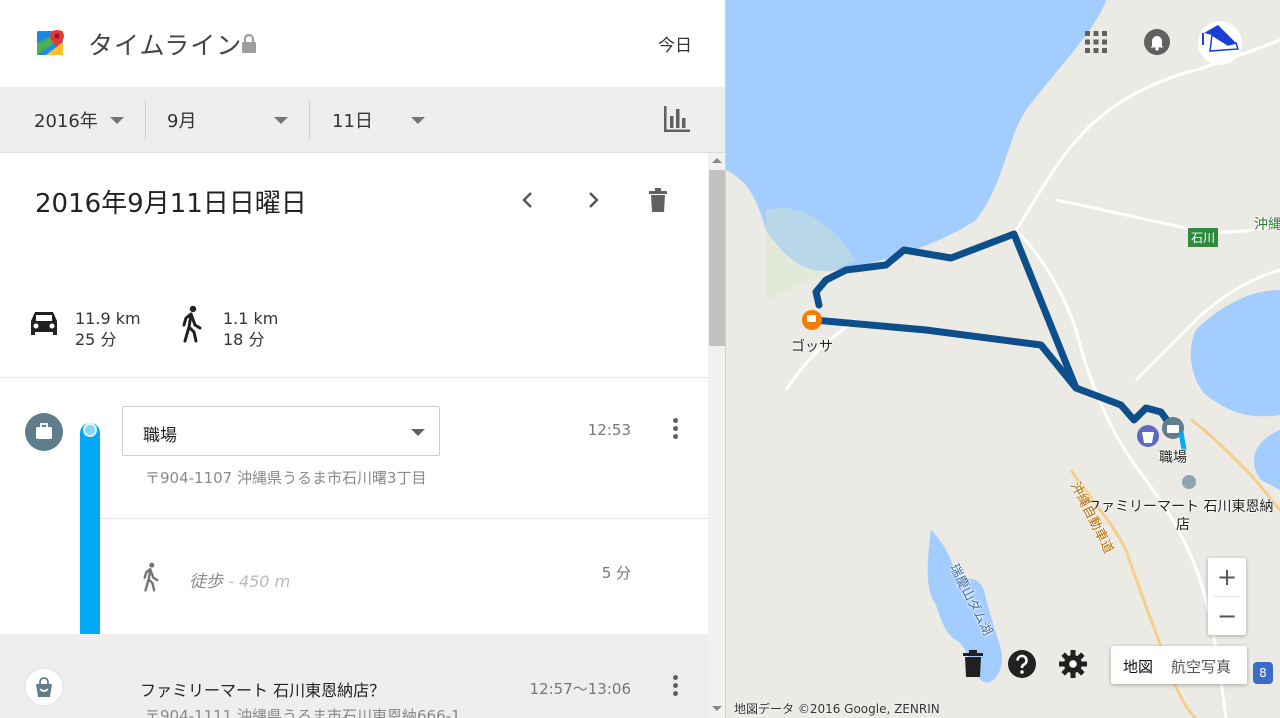 Image resolution: width=1280 pixels, height=718 pixels. Describe the element at coordinates (1221, 38) in the screenshot. I see `avatar-image` at that location.